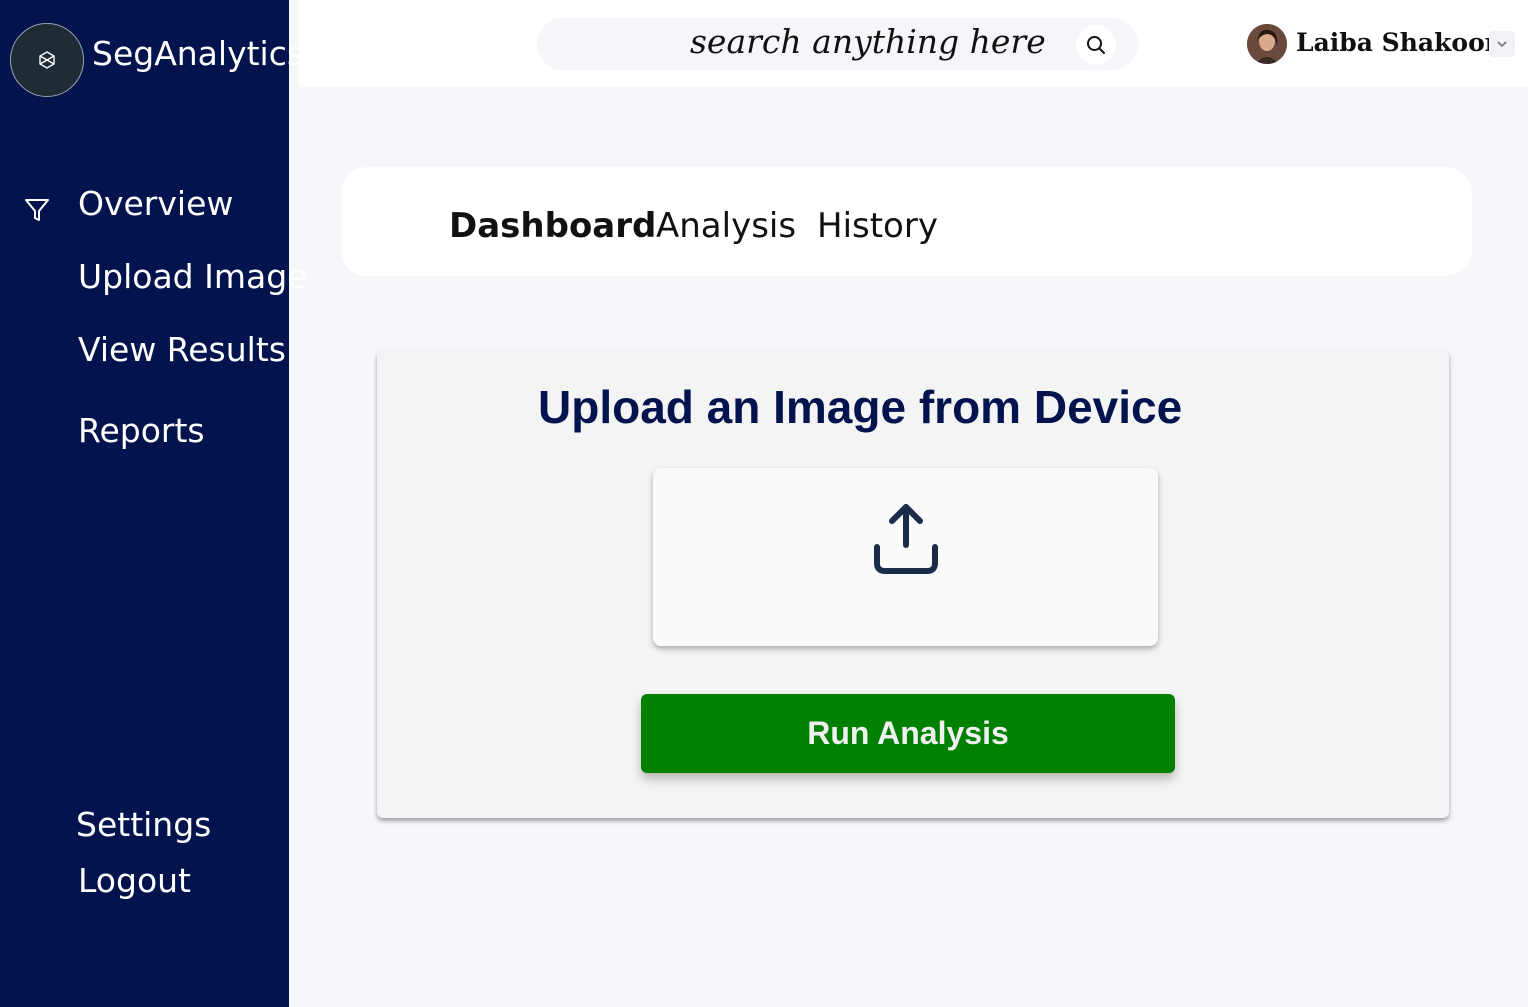  What do you see at coordinates (155, 203) in the screenshot?
I see `sidebar-item-overview: Overview` at bounding box center [155, 203].